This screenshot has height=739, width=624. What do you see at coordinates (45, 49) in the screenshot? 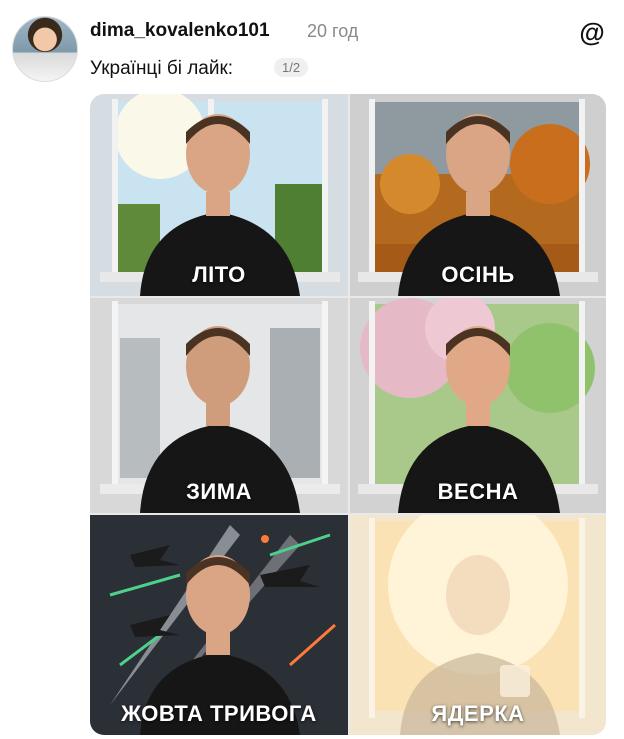
I see `avatar` at bounding box center [45, 49].